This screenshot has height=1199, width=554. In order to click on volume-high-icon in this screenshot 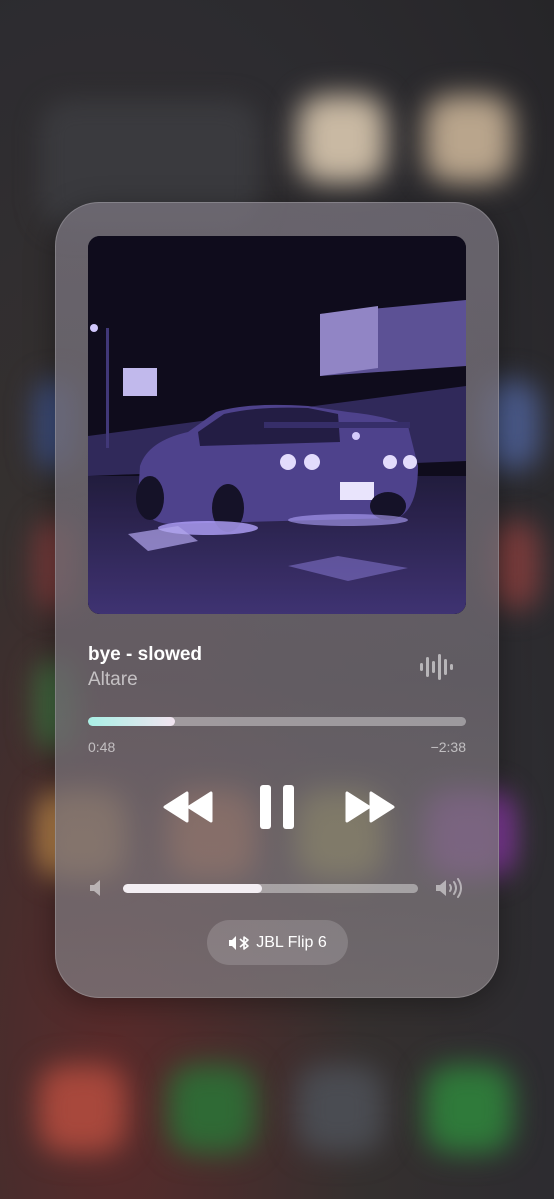, I will do `click(449, 888)`.